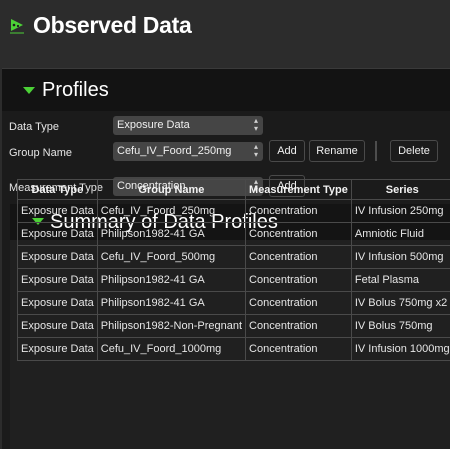  Describe the element at coordinates (171, 190) in the screenshot. I see `column-header: Group Name` at that location.